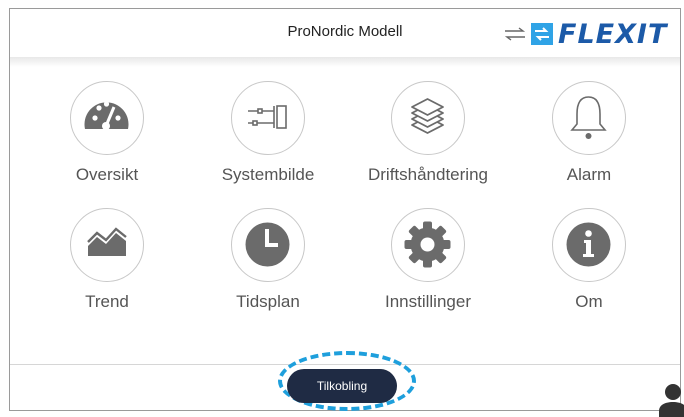 The width and height of the screenshot is (684, 417). I want to click on flexit-logo-icon, so click(542, 34).